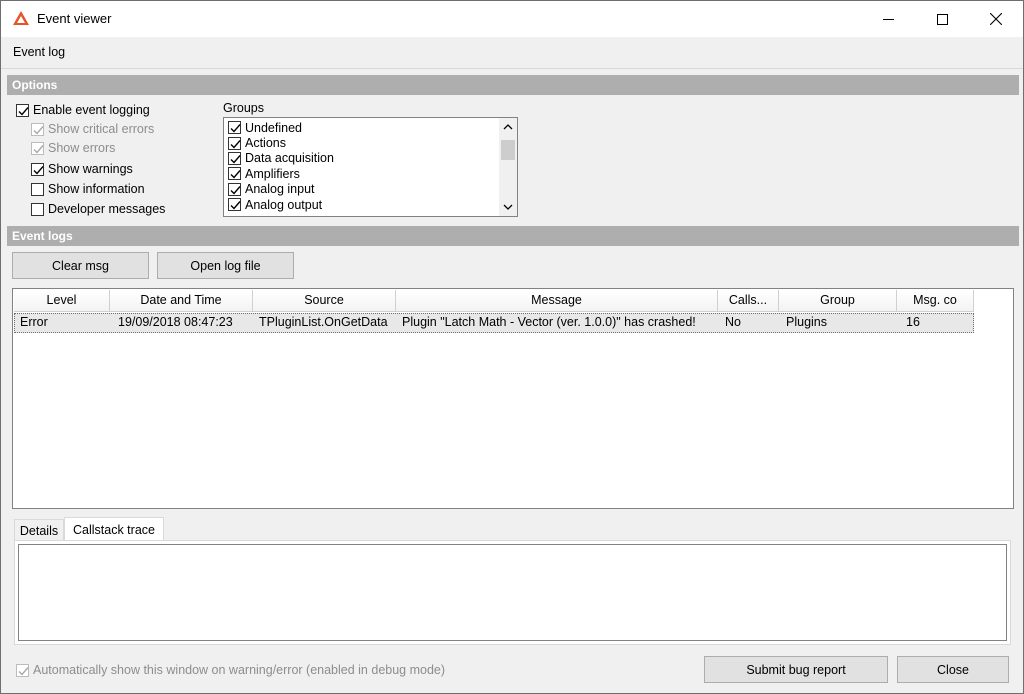 The width and height of the screenshot is (1024, 694). Describe the element at coordinates (92, 129) in the screenshot. I see `show-critical-errors-checkbox: Show critical errors` at that location.